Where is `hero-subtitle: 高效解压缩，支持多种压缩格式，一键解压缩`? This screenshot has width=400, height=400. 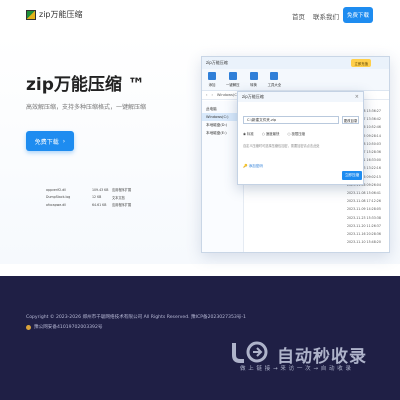
hero-subtitle: 高效解压缩，支持多种压缩格式，一键解压缩 is located at coordinates (86, 107).